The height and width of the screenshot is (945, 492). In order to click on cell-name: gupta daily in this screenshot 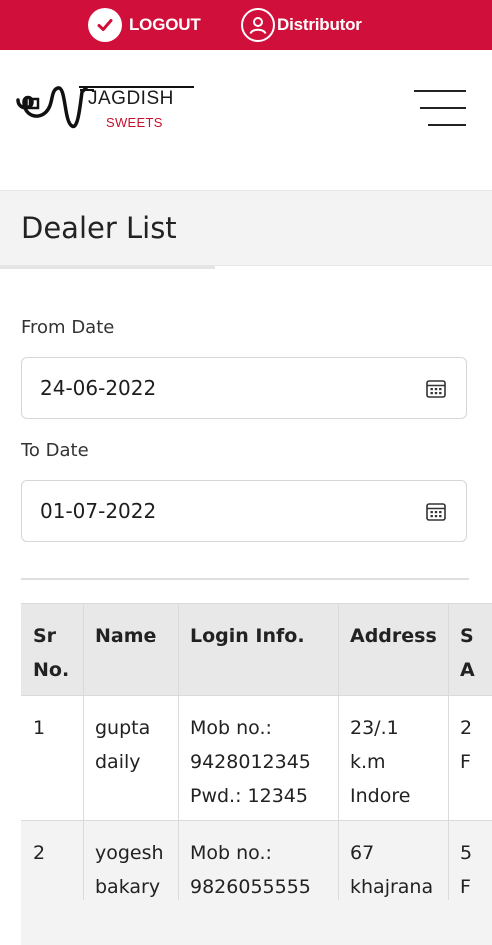, I will do `click(123, 745)`.